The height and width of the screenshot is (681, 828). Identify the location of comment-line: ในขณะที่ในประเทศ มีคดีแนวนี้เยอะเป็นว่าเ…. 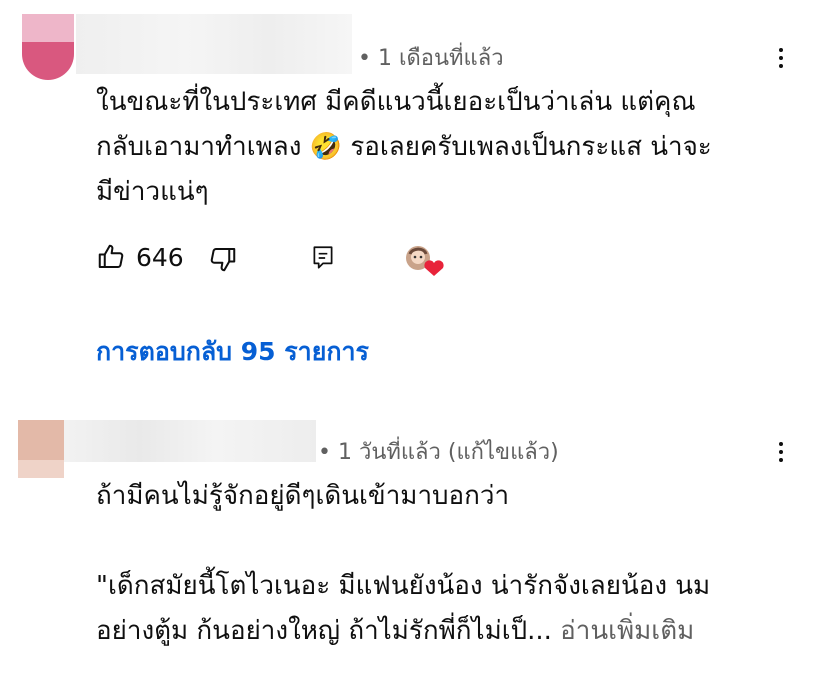
(396, 102).